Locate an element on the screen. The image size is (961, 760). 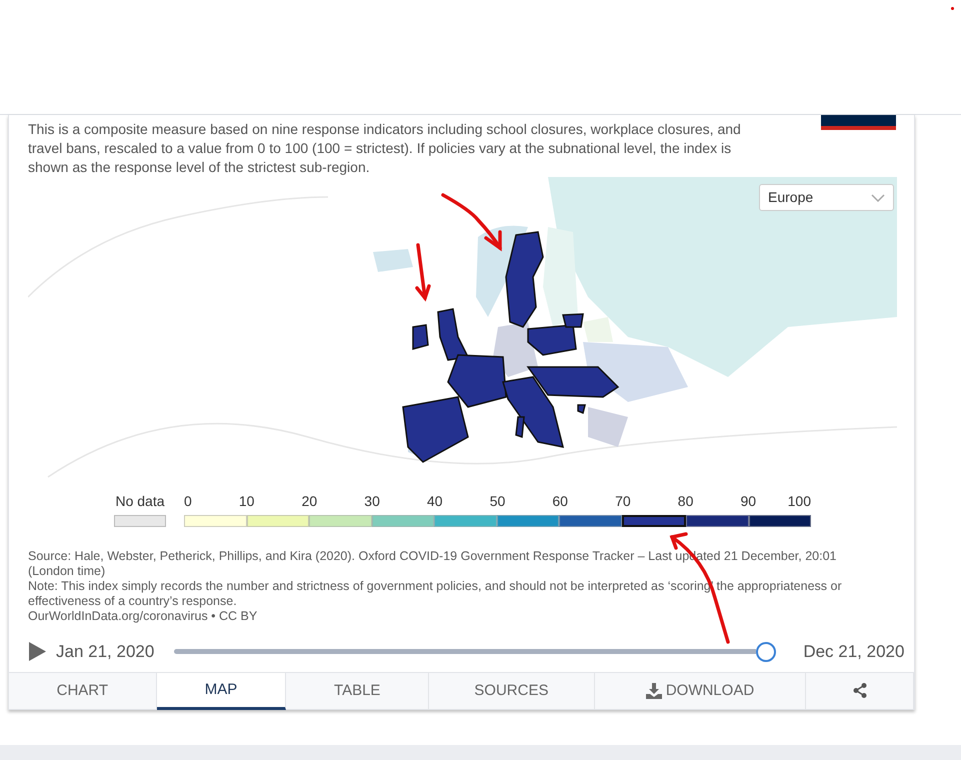
start-date: Jan 21, 2020 is located at coordinates (105, 651).